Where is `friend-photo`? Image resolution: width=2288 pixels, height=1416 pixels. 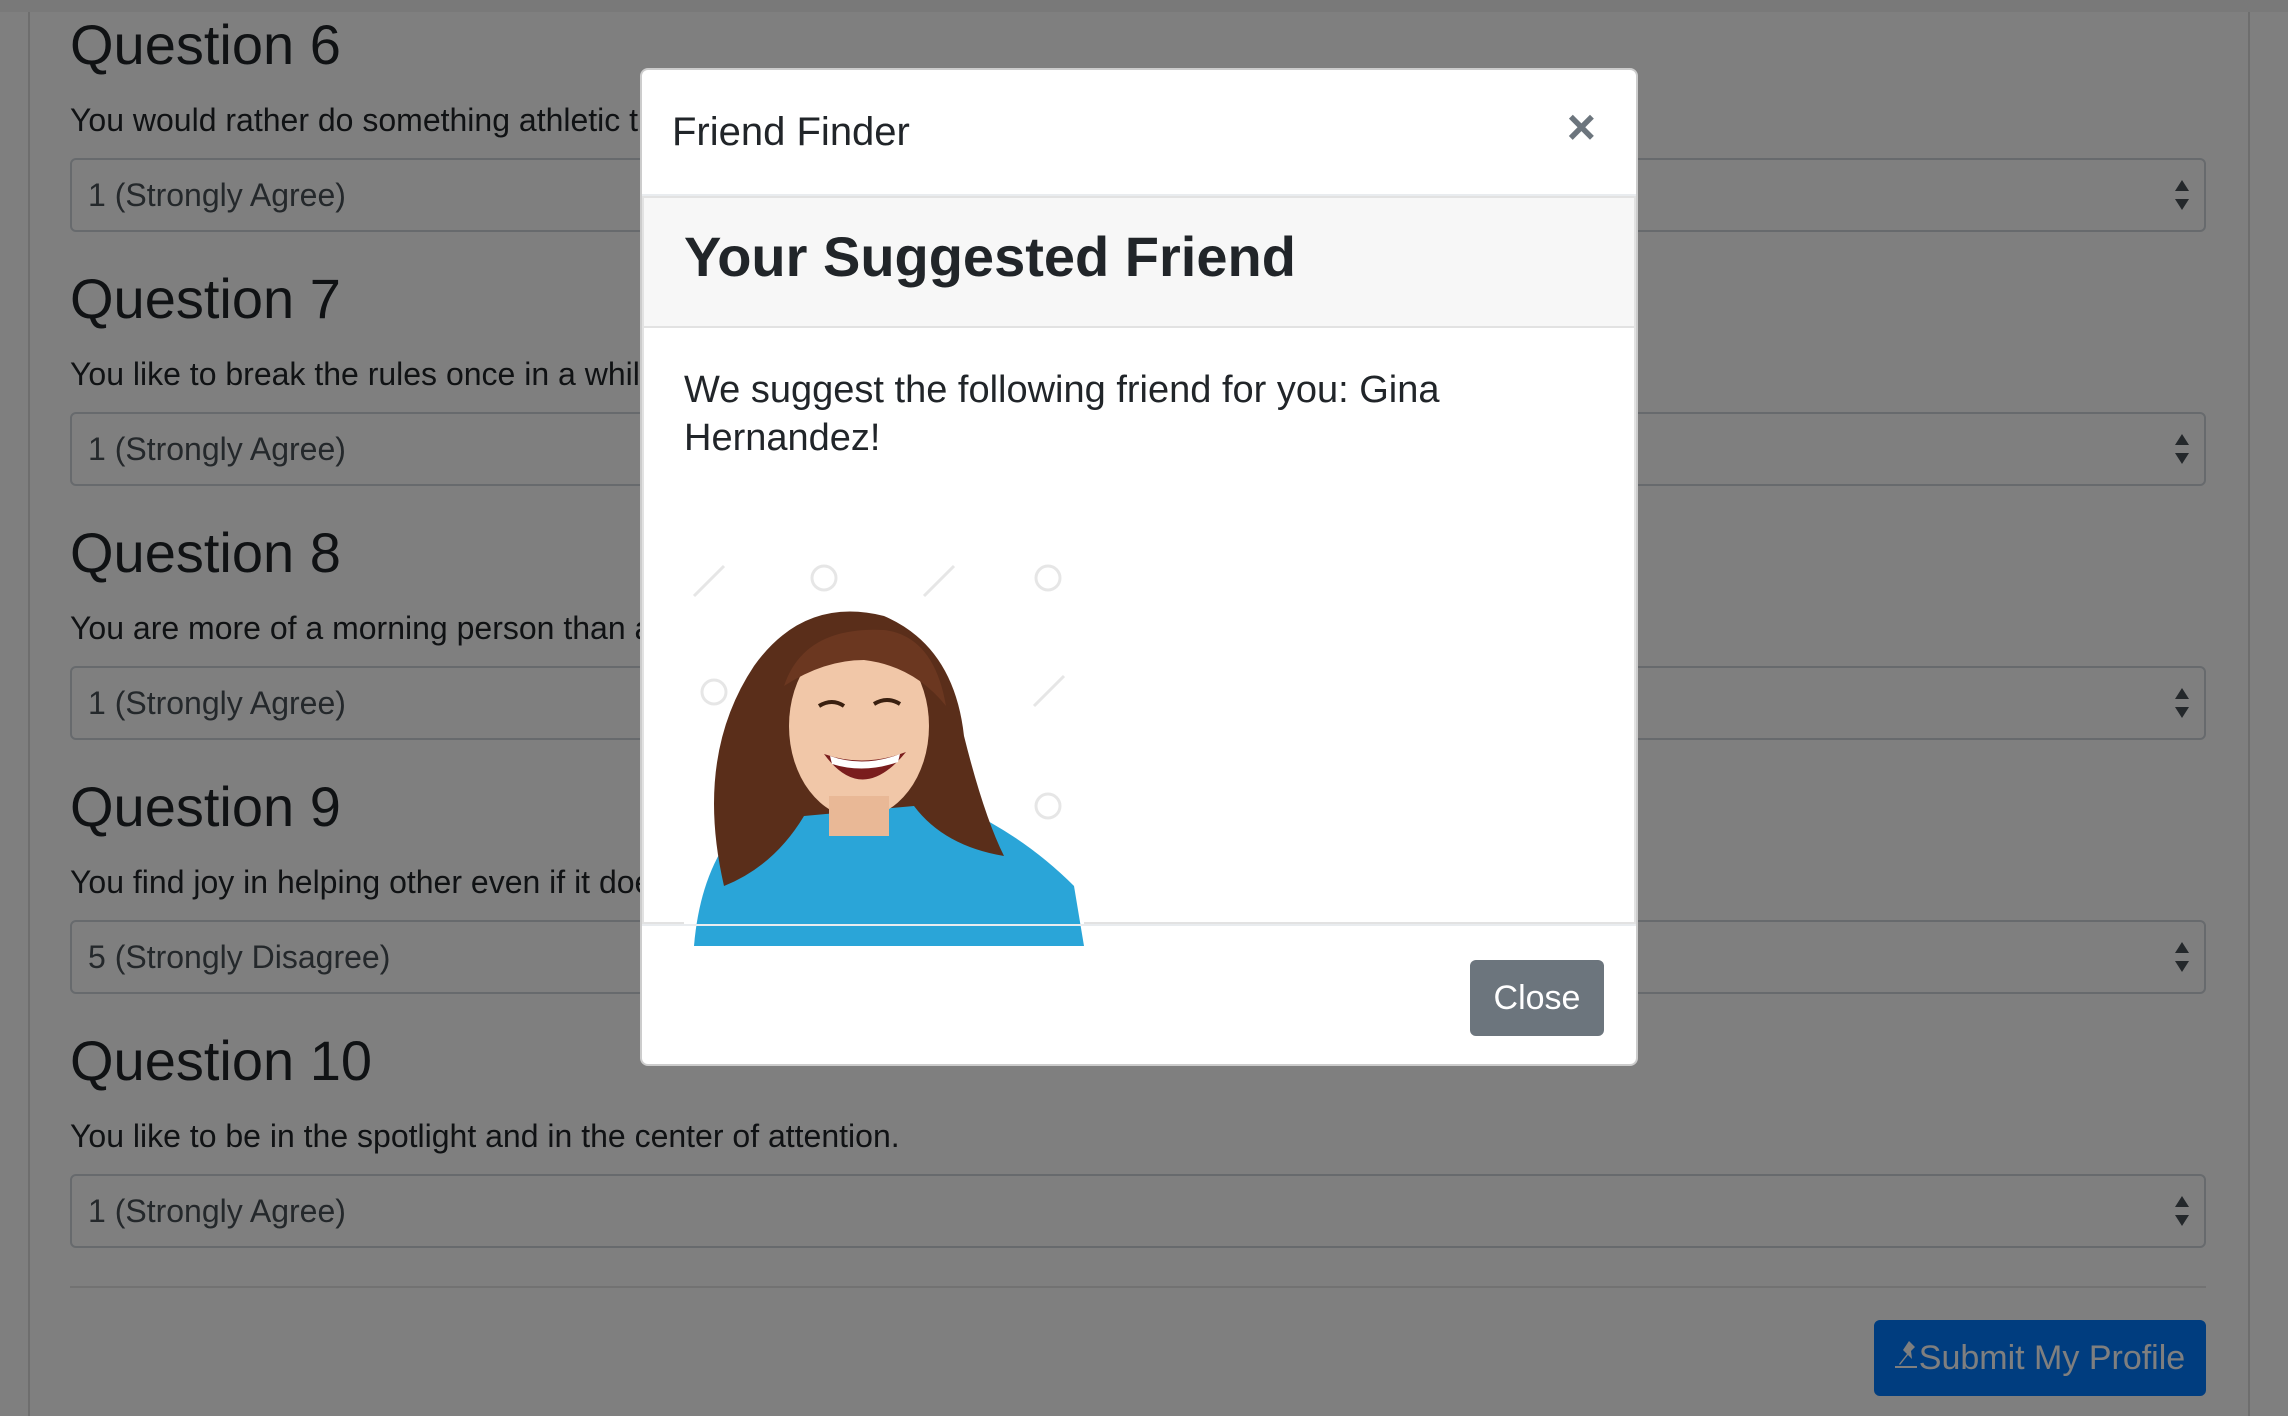
friend-photo is located at coordinates (884, 751).